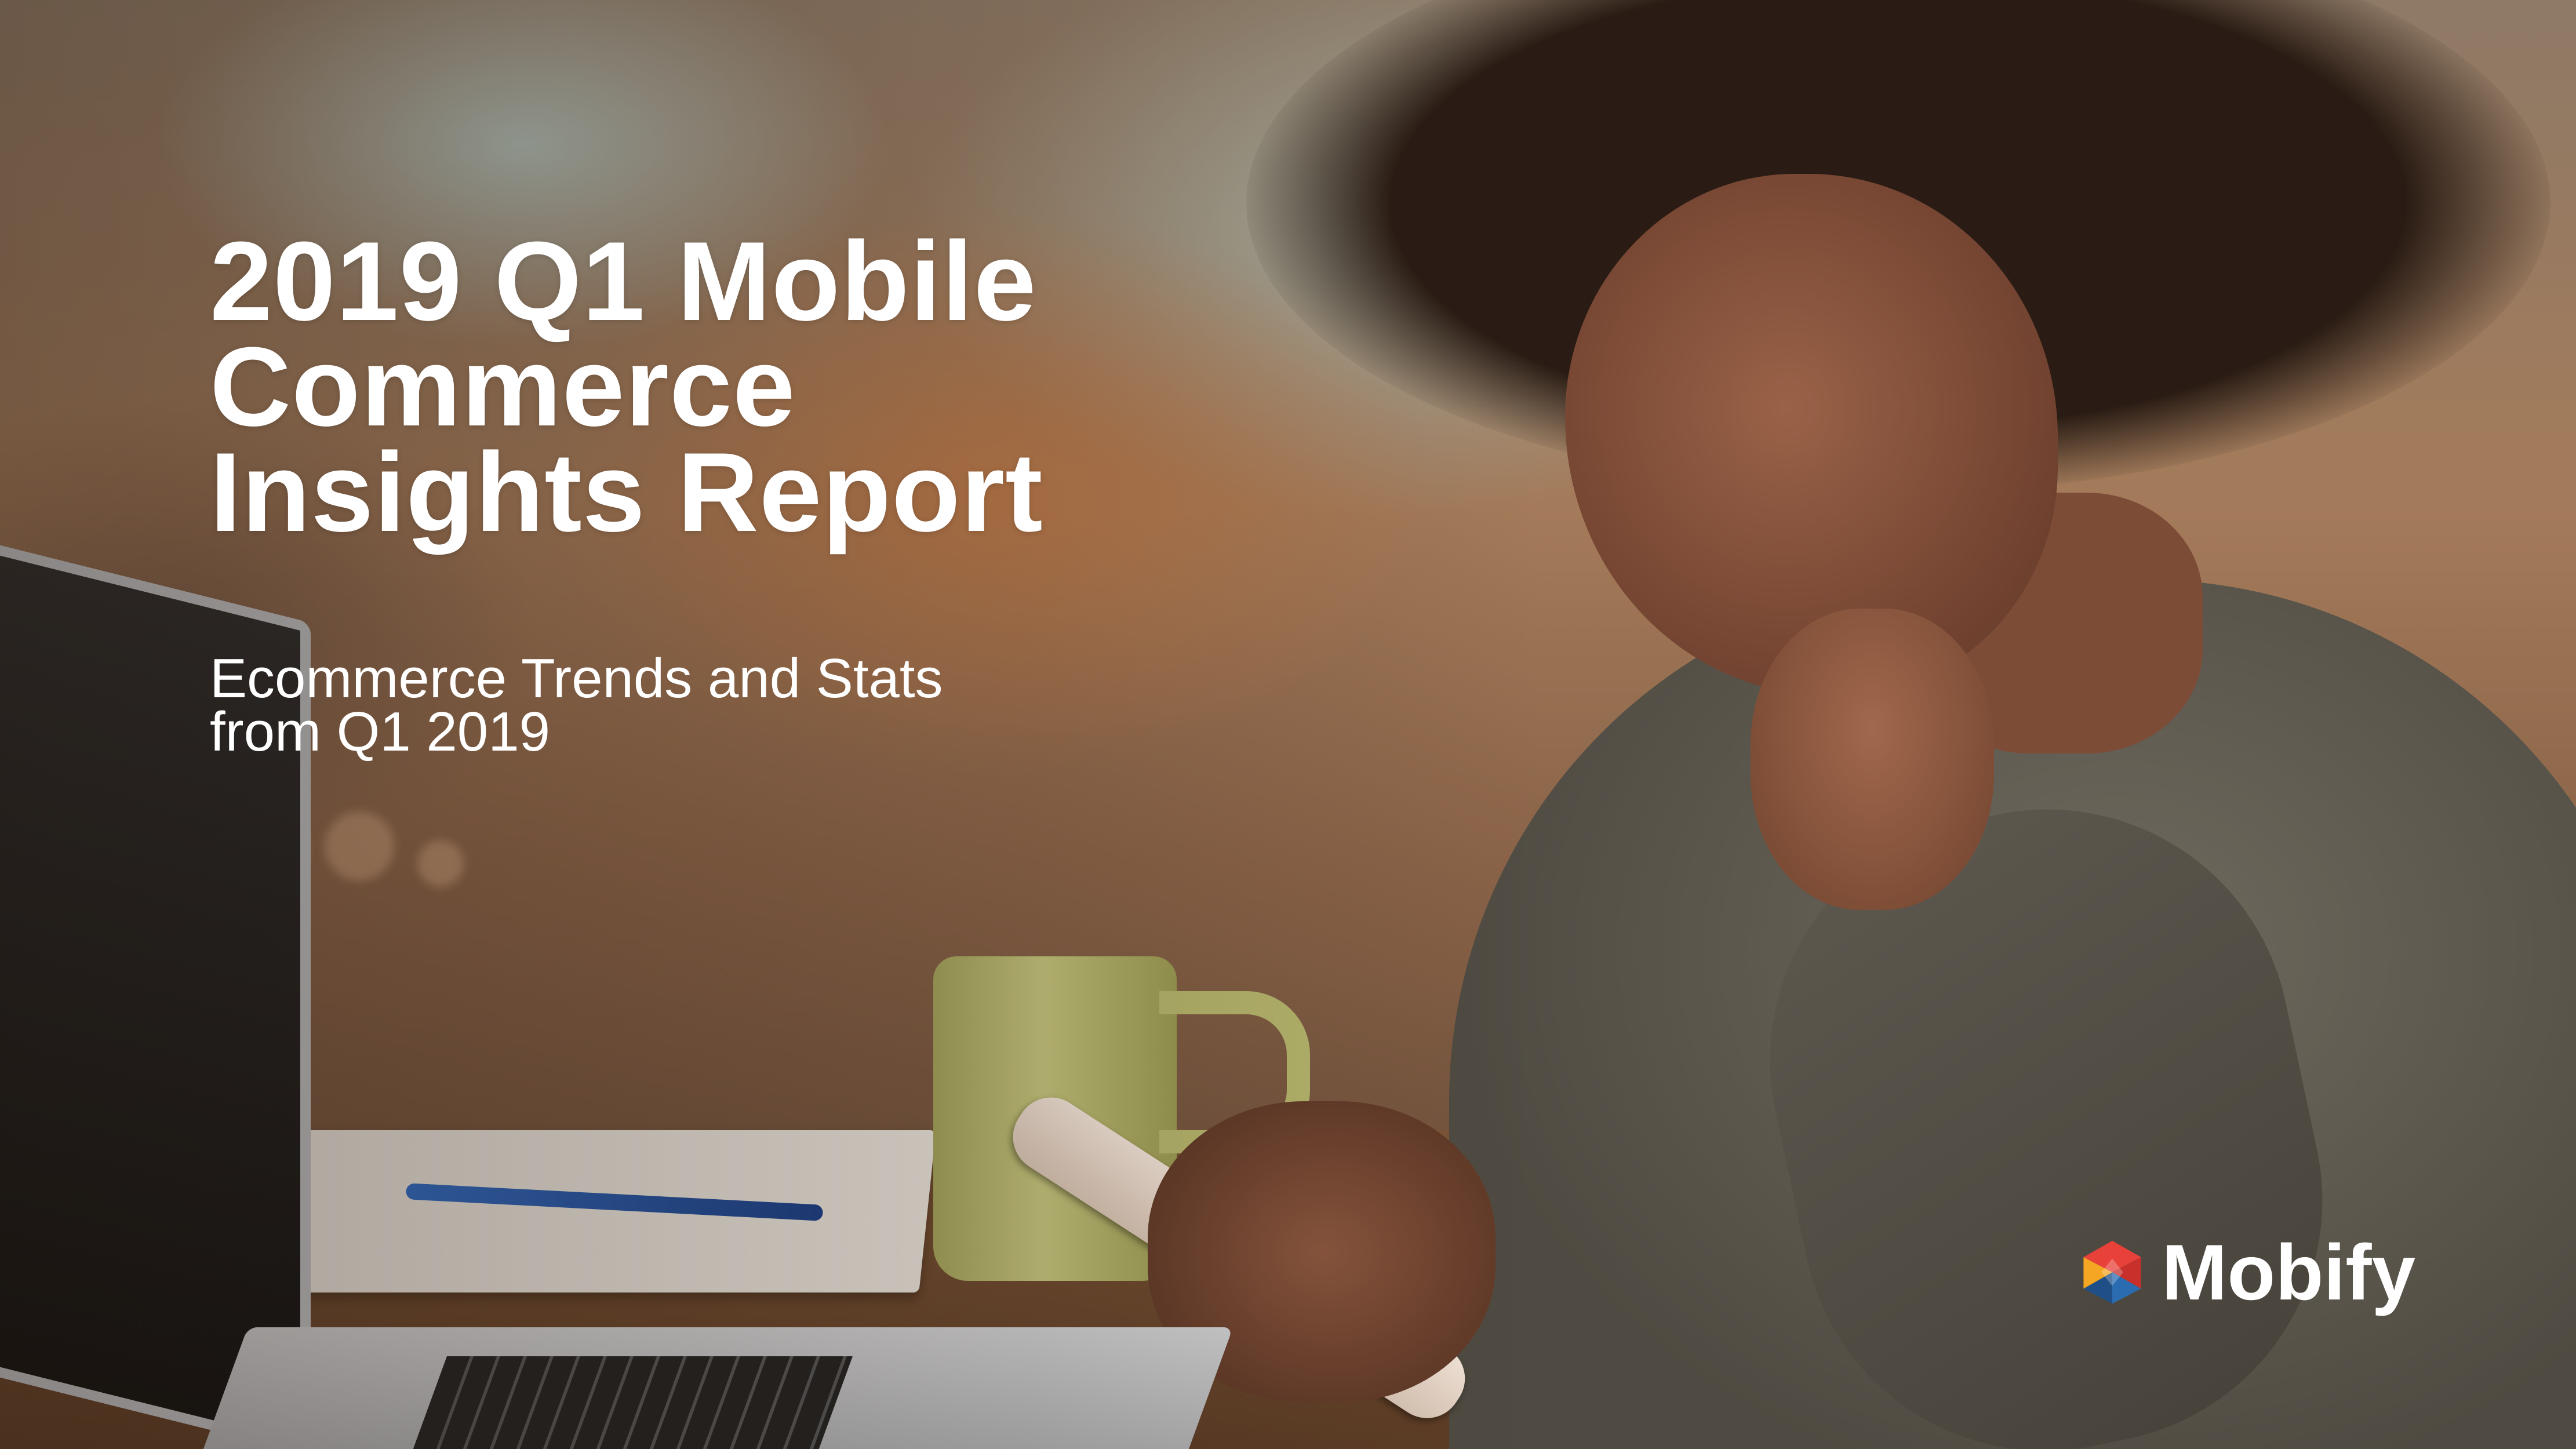 This screenshot has height=1449, width=2576. Describe the element at coordinates (503, 387) in the screenshot. I see `report-title-line: Commerce` at that location.